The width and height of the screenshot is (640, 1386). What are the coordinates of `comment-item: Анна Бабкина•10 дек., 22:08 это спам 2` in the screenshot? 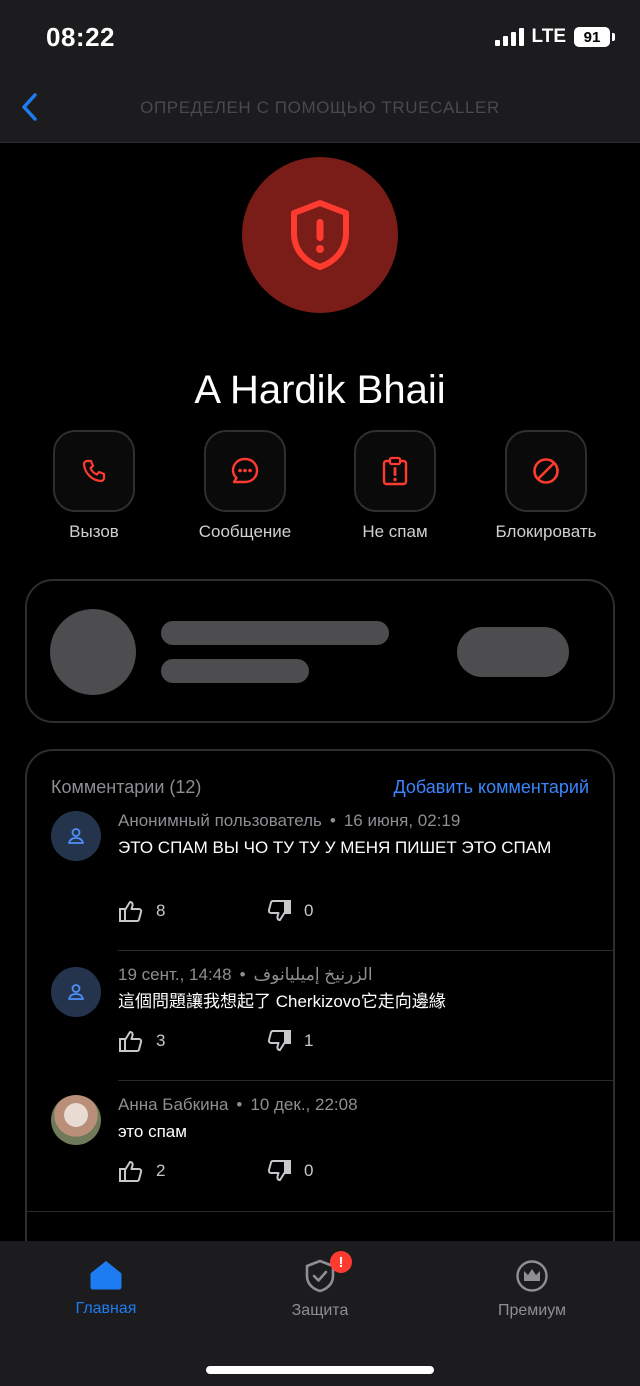 It's located at (321, 1160).